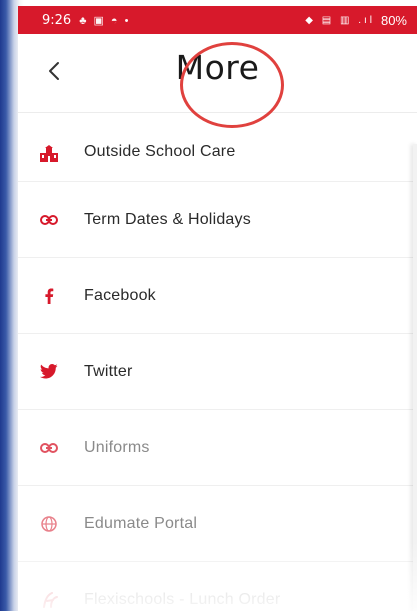 The height and width of the screenshot is (611, 417). Describe the element at coordinates (120, 295) in the screenshot. I see `menu-item-label: Facebook` at that location.